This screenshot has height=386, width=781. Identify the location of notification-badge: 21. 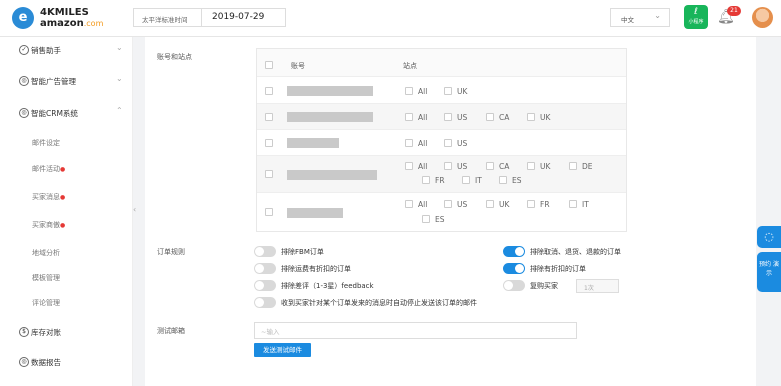
(734, 11).